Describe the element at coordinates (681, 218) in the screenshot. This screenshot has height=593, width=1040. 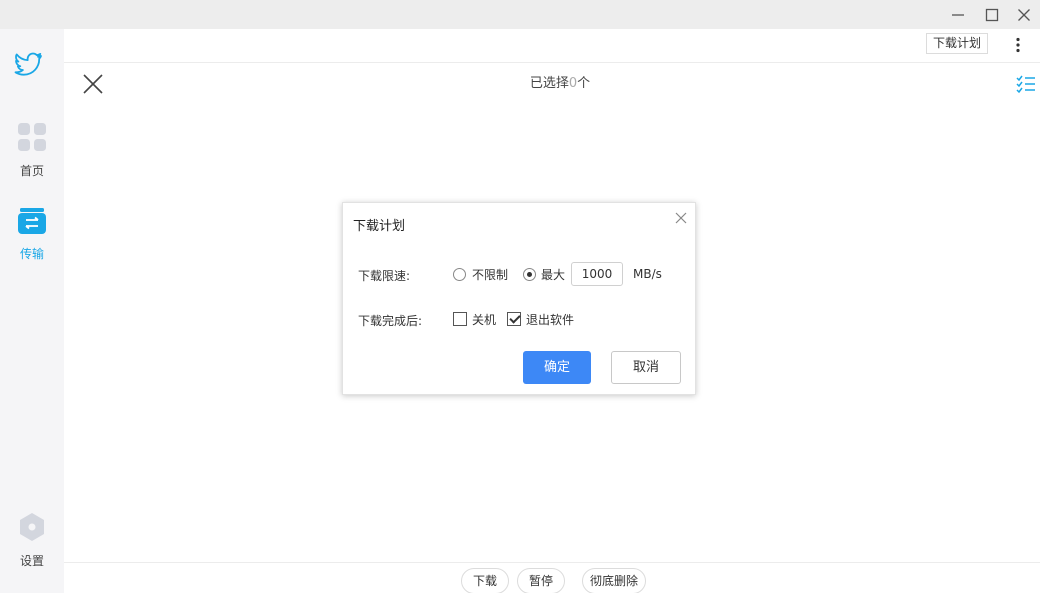
I see `dialog-close-icon` at that location.